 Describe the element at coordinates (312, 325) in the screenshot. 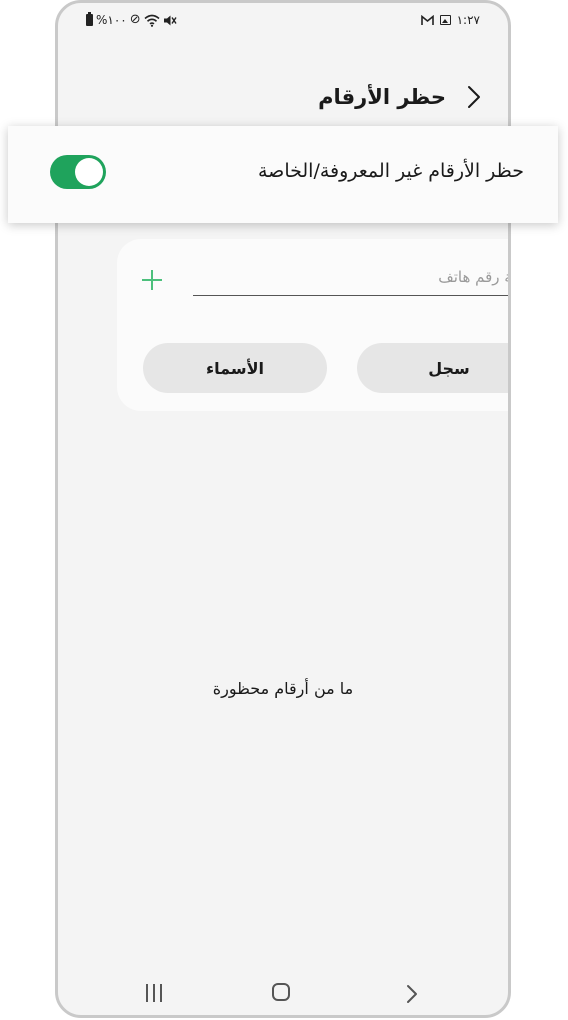

I see `add-number-card: سجل الأسماء` at that location.